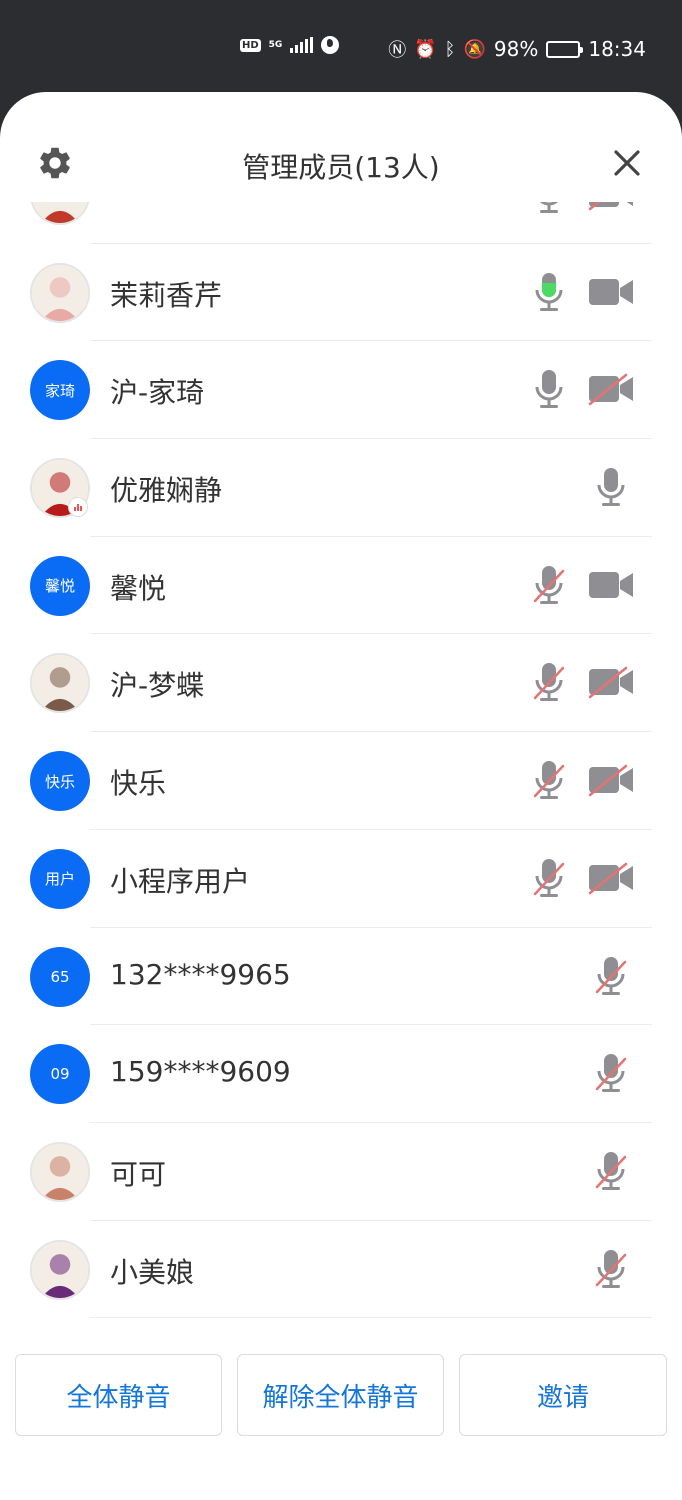  Describe the element at coordinates (474, 49) in the screenshot. I see `silent-bell-icon: 🔕` at that location.